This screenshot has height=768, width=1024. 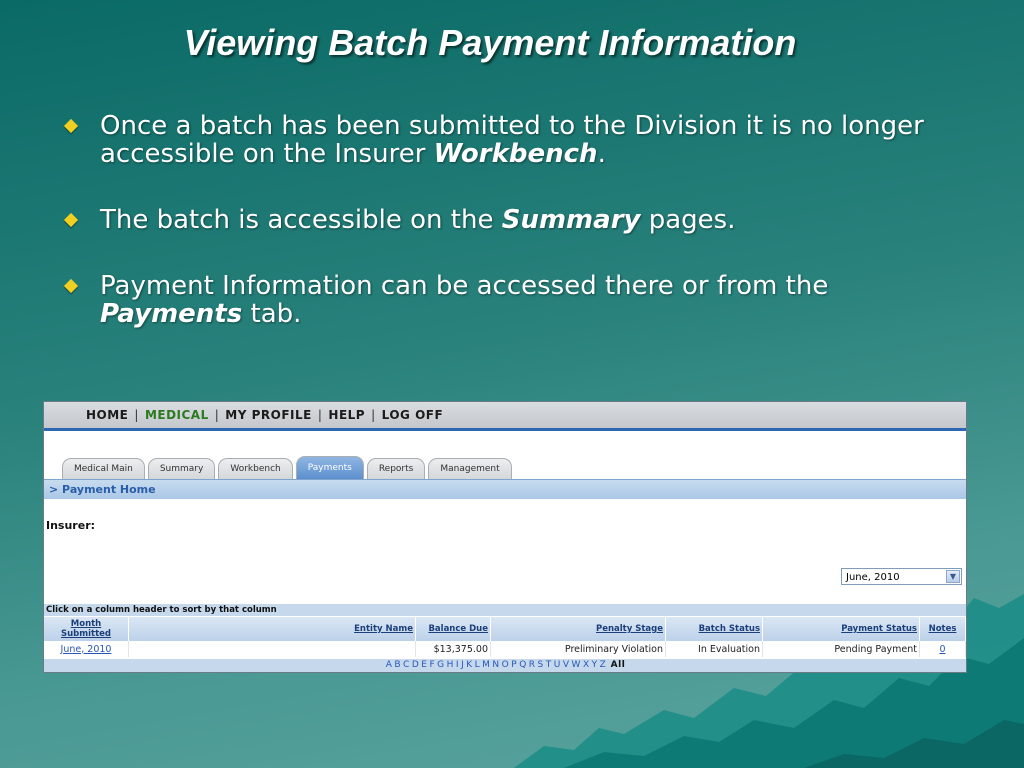 What do you see at coordinates (453, 629) in the screenshot?
I see `column-header-balance-due: Balance Due` at bounding box center [453, 629].